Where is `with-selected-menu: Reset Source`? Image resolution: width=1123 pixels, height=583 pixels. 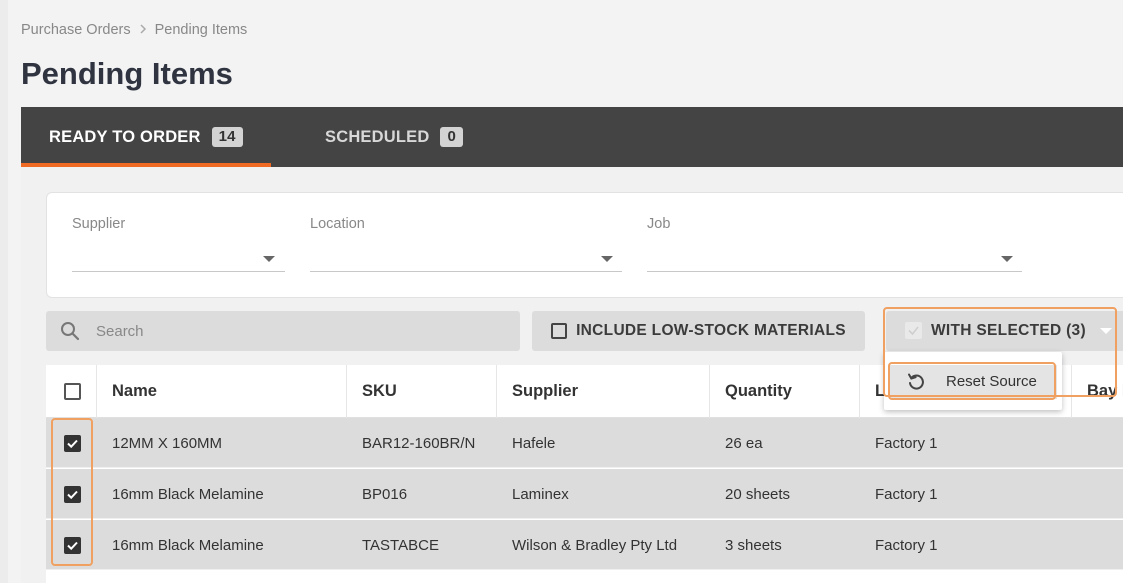 with-selected-menu: Reset Source is located at coordinates (973, 381).